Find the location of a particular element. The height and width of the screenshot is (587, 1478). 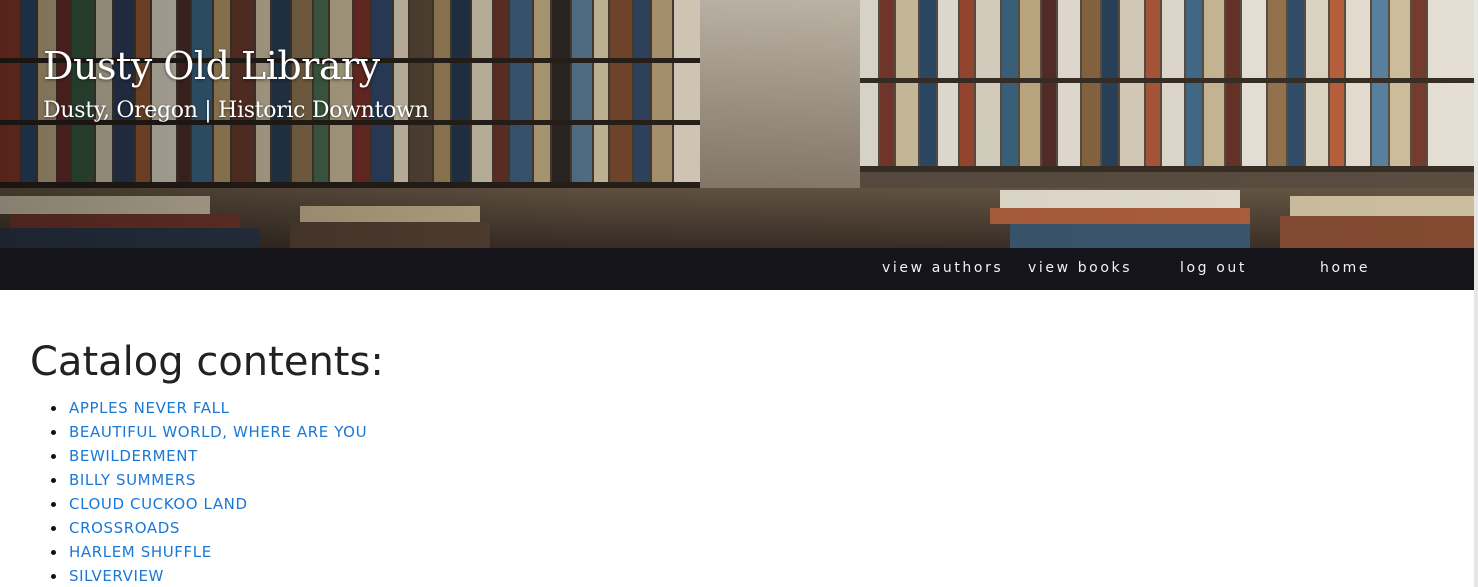

list-item: BILLY SUMMERS is located at coordinates (183, 480).